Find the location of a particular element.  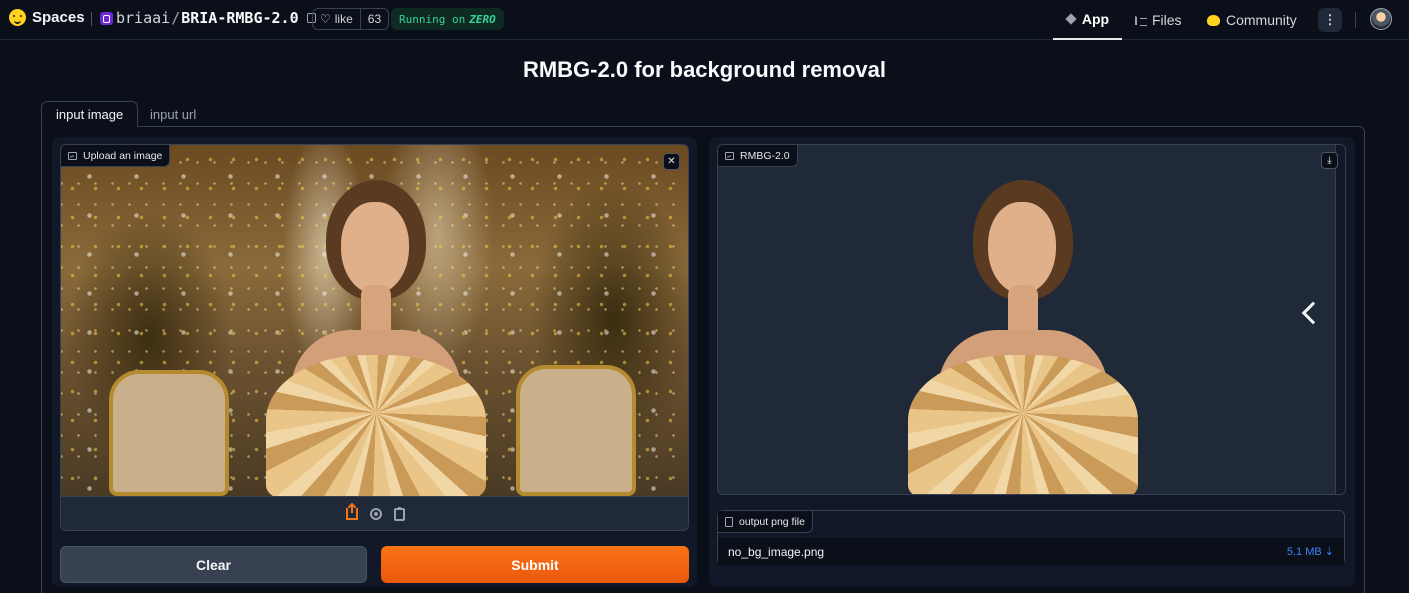

output-label: RMBG-2.0 is located at coordinates (758, 156).